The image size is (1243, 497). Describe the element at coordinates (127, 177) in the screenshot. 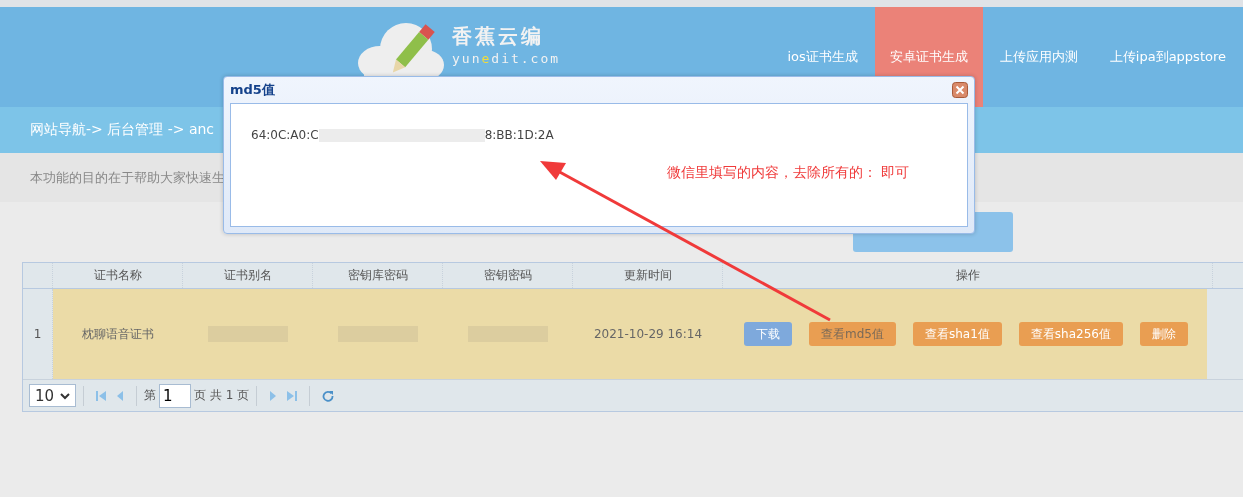

I see `intro-text: 本功能的目的在于帮助大家快速生` at that location.